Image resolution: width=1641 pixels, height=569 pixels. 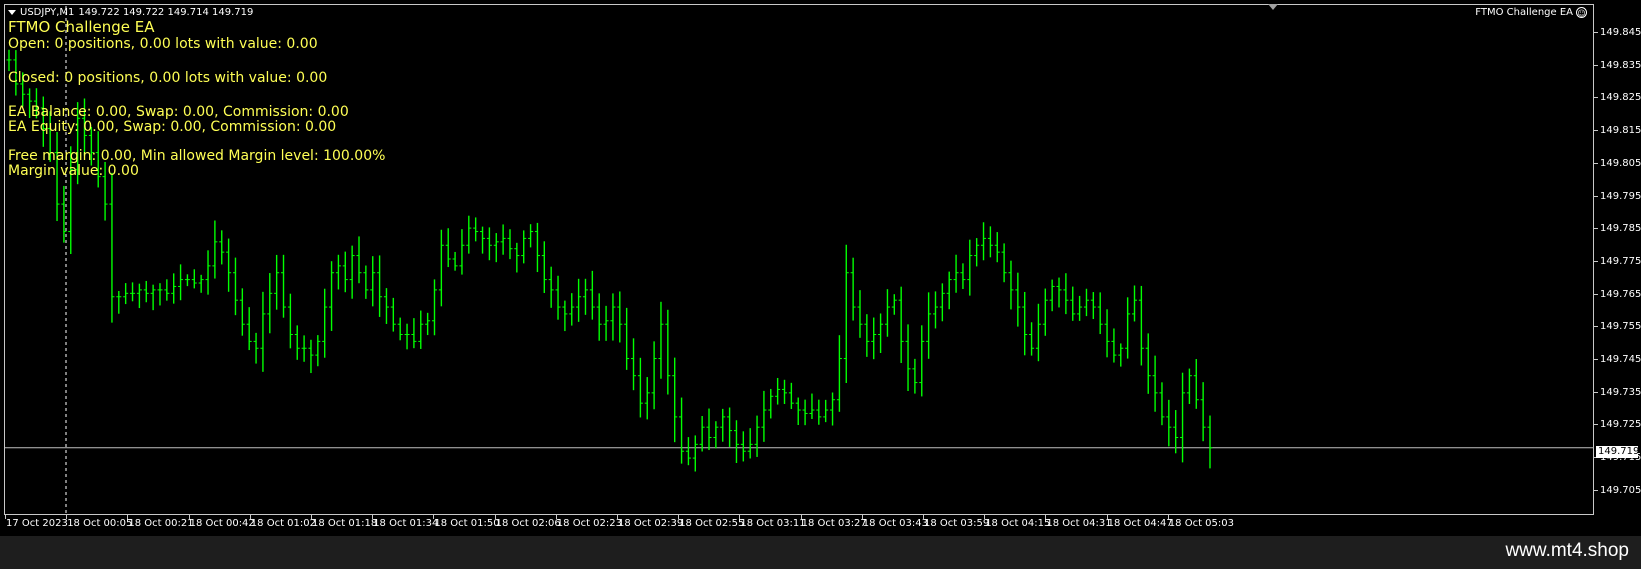 I want to click on time-label: 18 Oct 04:31, so click(x=1079, y=523).